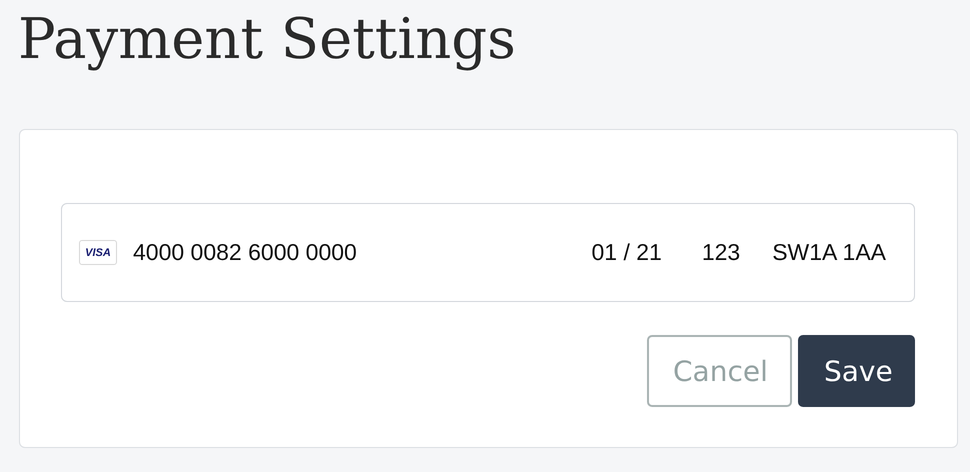 The width and height of the screenshot is (970, 472). What do you see at coordinates (267, 40) in the screenshot?
I see `page-title: Payment Settings` at bounding box center [267, 40].